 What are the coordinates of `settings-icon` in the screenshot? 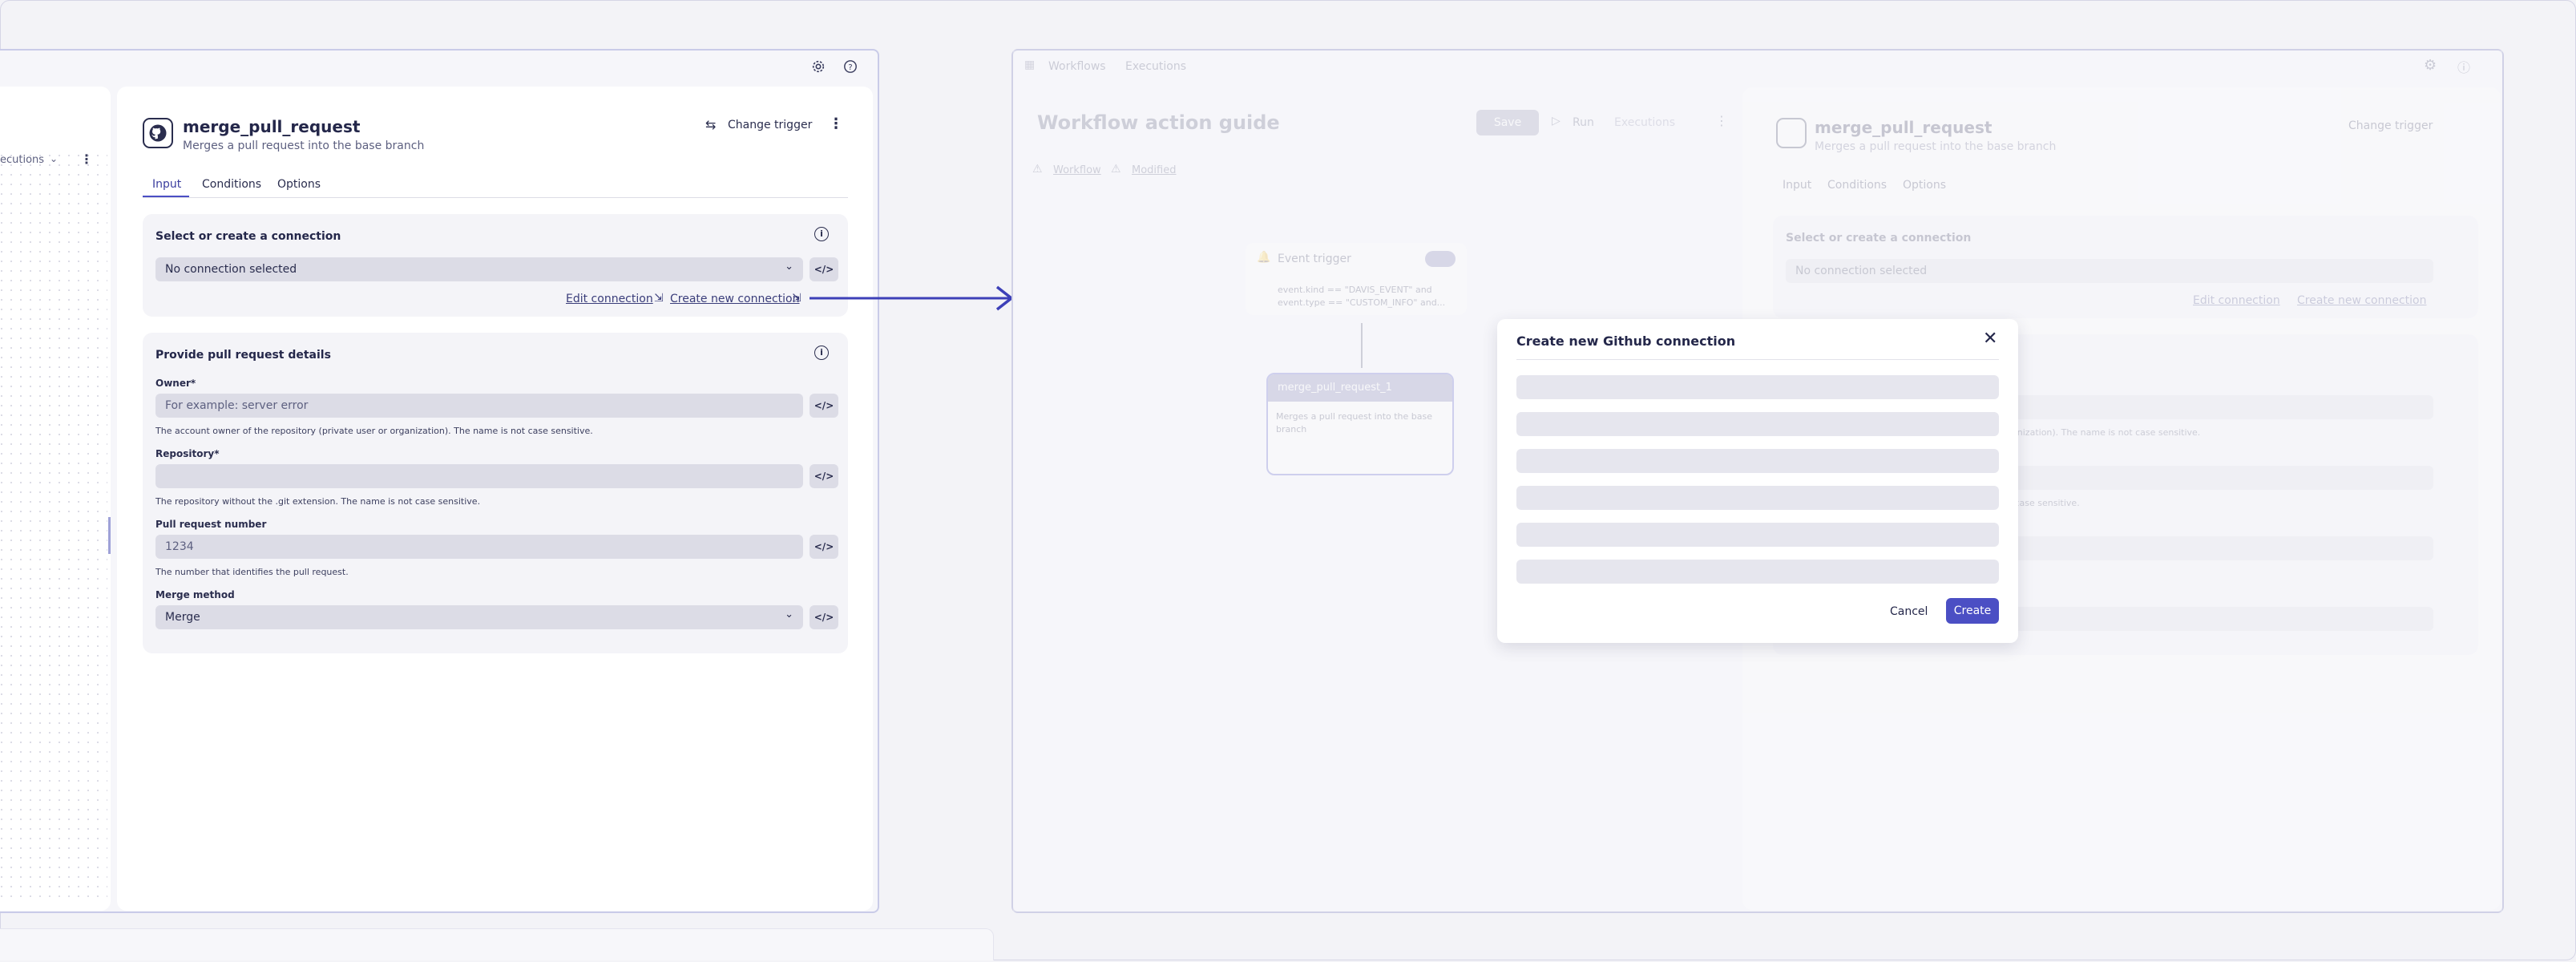 It's located at (819, 66).